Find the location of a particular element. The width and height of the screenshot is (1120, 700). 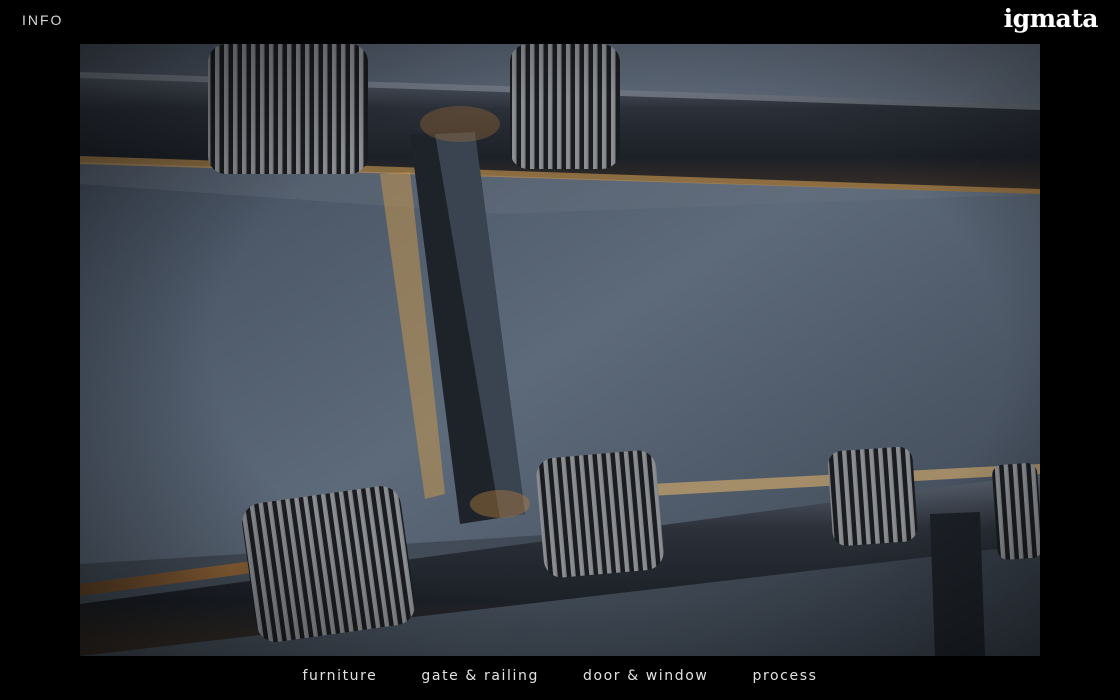

info-link: INFO is located at coordinates (42, 20).